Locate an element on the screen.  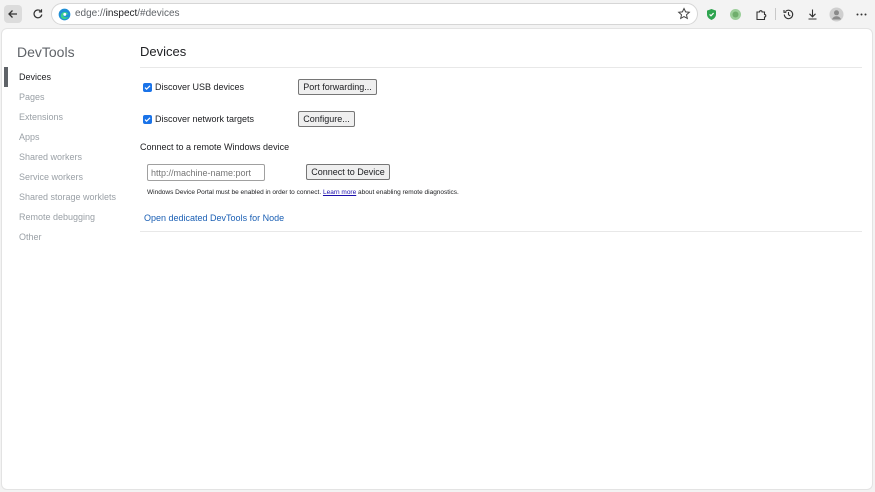
downloads-button is located at coordinates (812, 14).